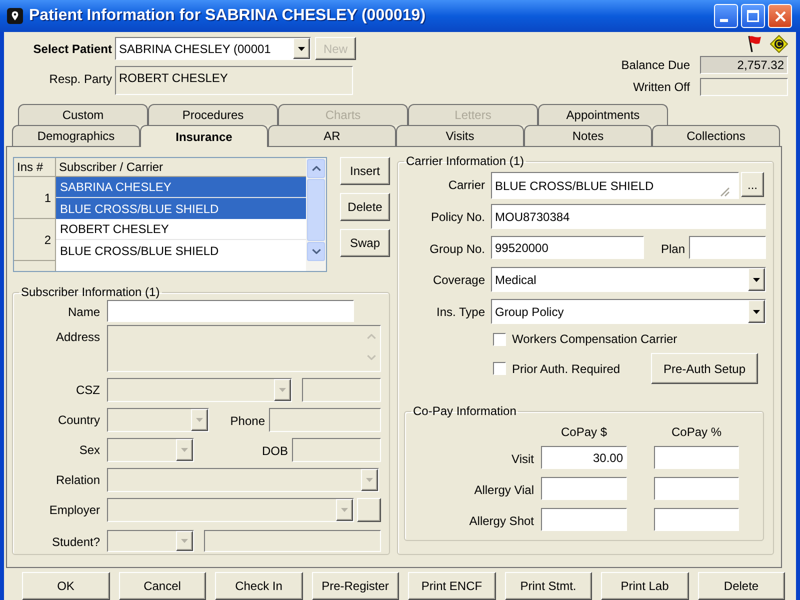  What do you see at coordinates (371, 357) in the screenshot?
I see `chevron-down-icon` at bounding box center [371, 357].